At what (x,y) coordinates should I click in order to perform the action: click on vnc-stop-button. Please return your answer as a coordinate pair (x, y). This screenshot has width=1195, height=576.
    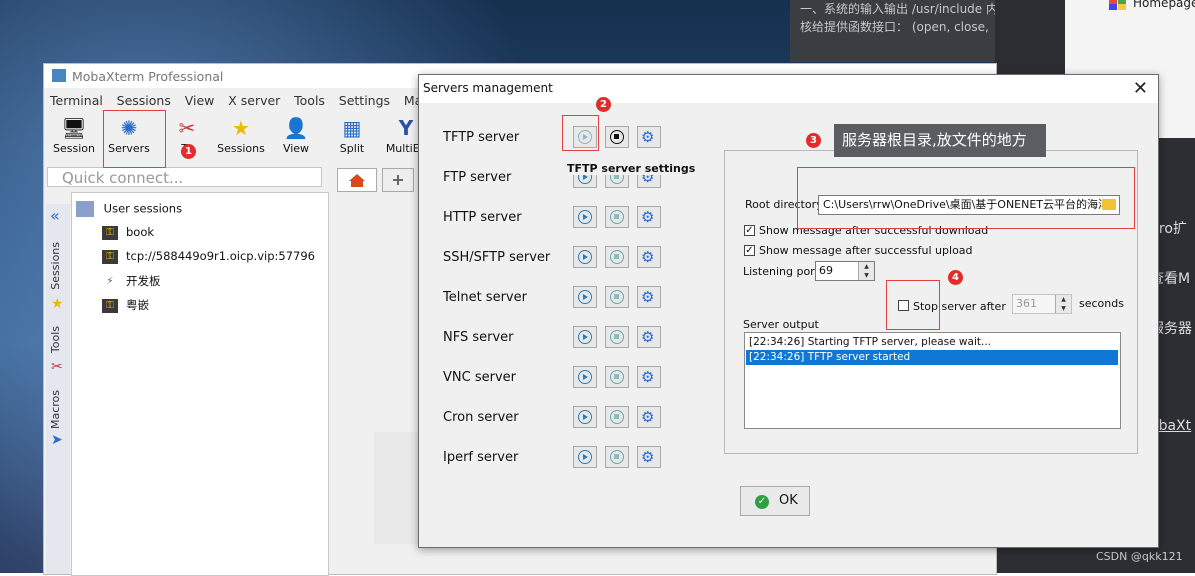
    Looking at the image, I should click on (617, 377).